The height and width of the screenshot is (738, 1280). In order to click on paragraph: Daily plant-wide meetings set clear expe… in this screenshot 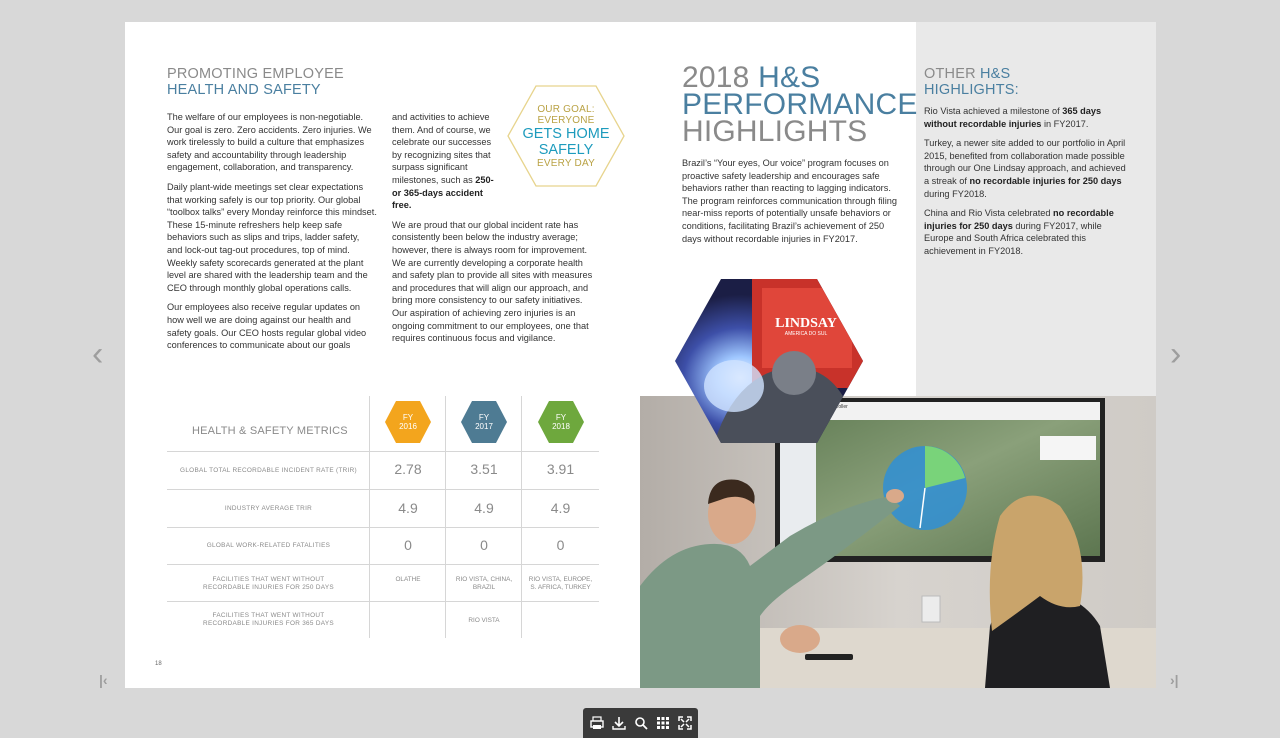, I will do `click(272, 237)`.